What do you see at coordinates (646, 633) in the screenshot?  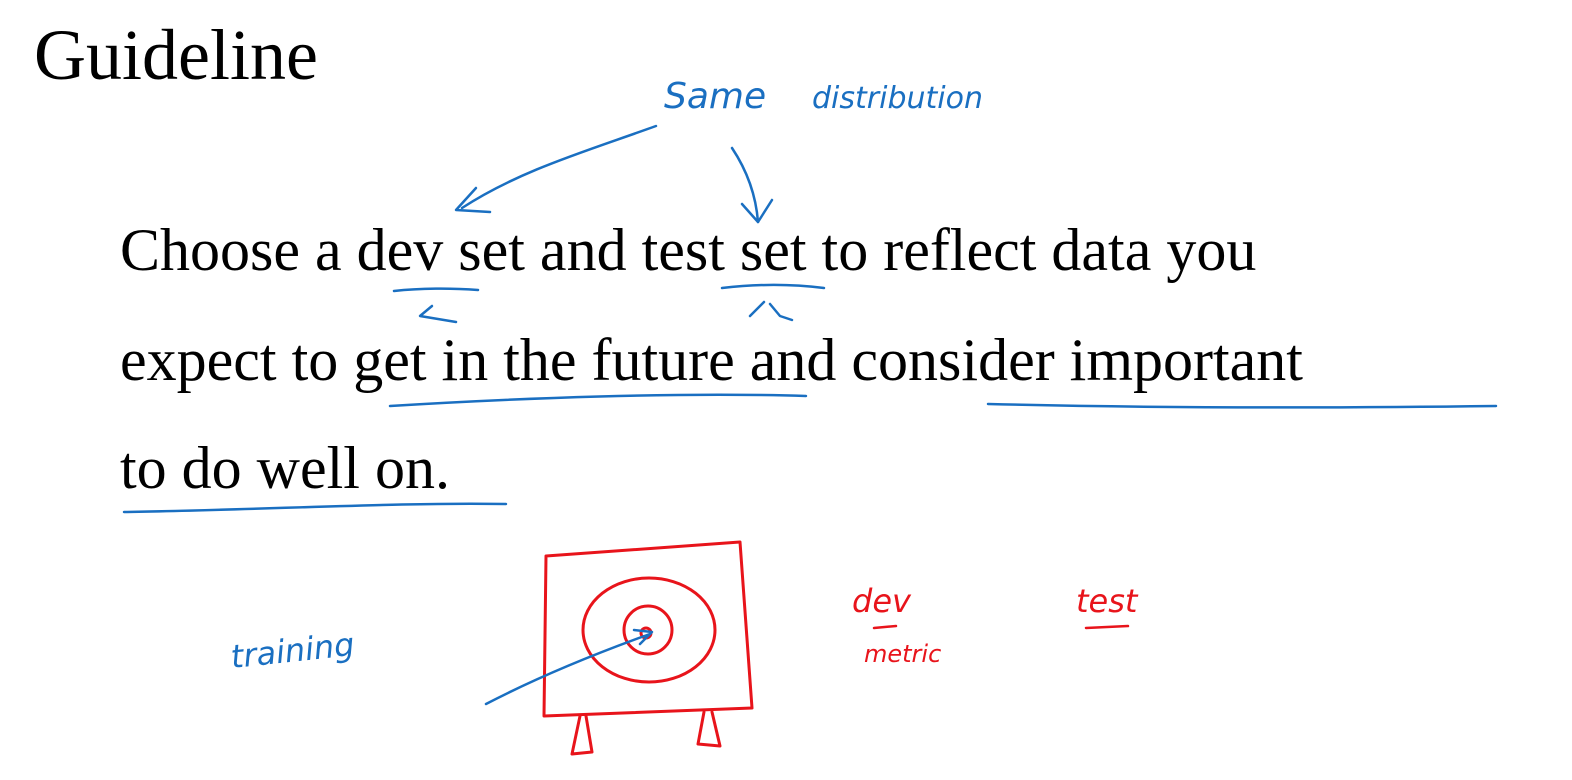 I see `target-bullseye-icon` at bounding box center [646, 633].